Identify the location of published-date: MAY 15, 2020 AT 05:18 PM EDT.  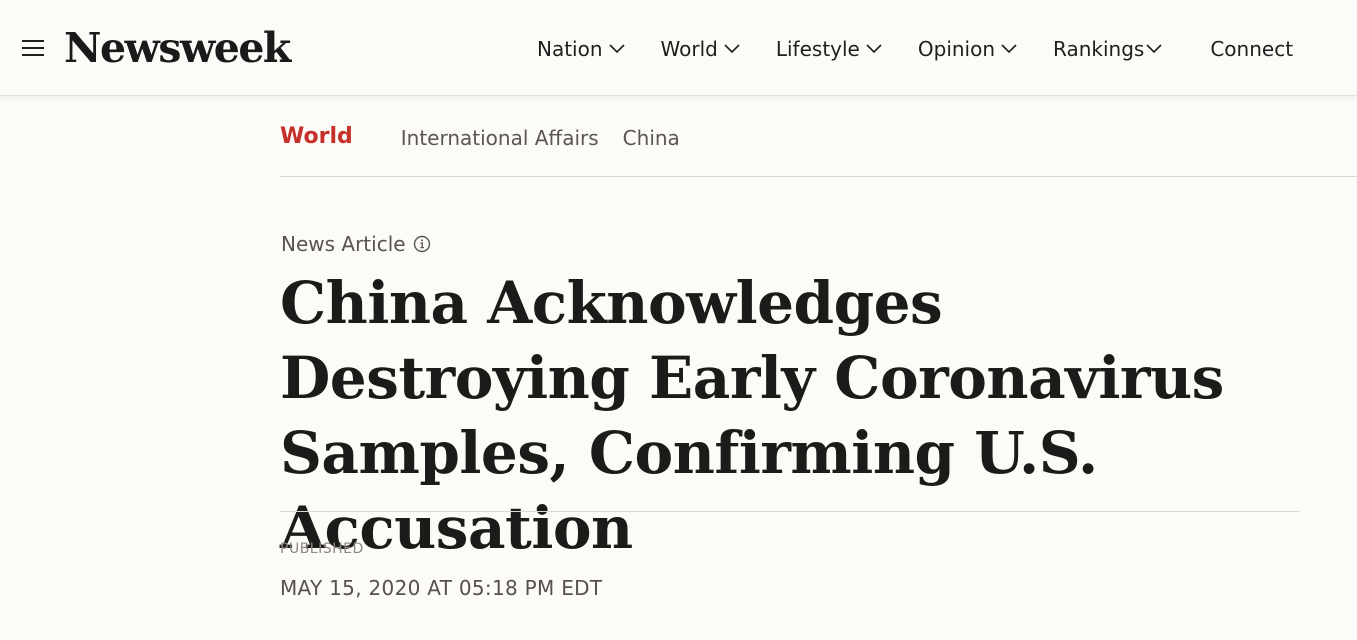
(441, 588).